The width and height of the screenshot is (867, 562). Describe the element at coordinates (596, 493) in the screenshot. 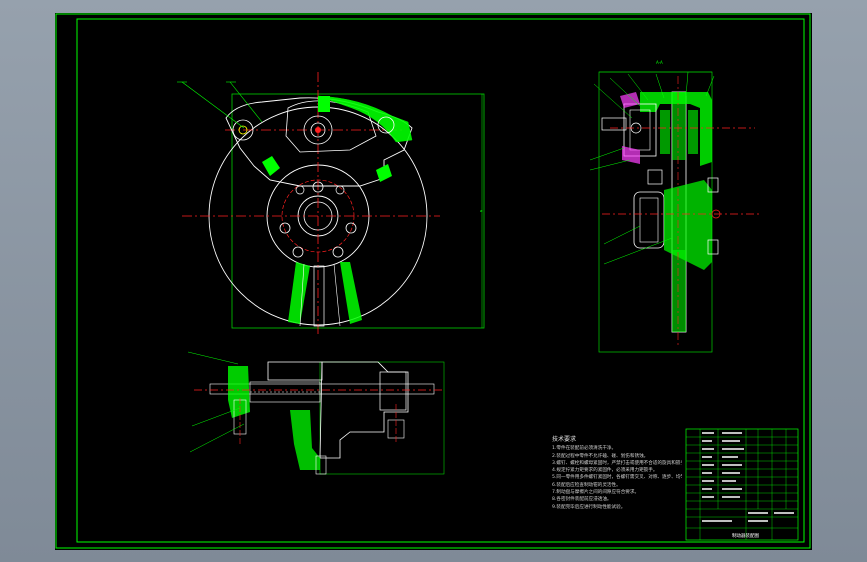

I see `requirement-line: 7.制动盘与摩擦片之间的间隙应符合要求。` at that location.